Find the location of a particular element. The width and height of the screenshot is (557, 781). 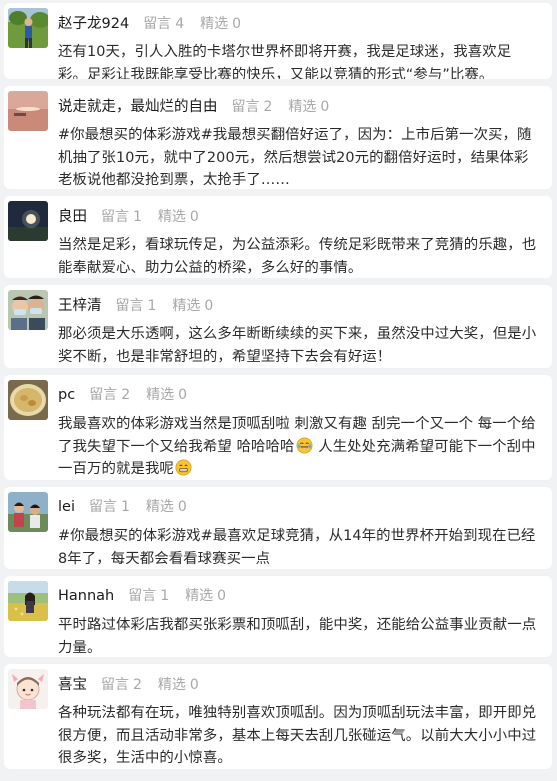

commenter-name: 良田 留言 1 精选 0 is located at coordinates (136, 215).